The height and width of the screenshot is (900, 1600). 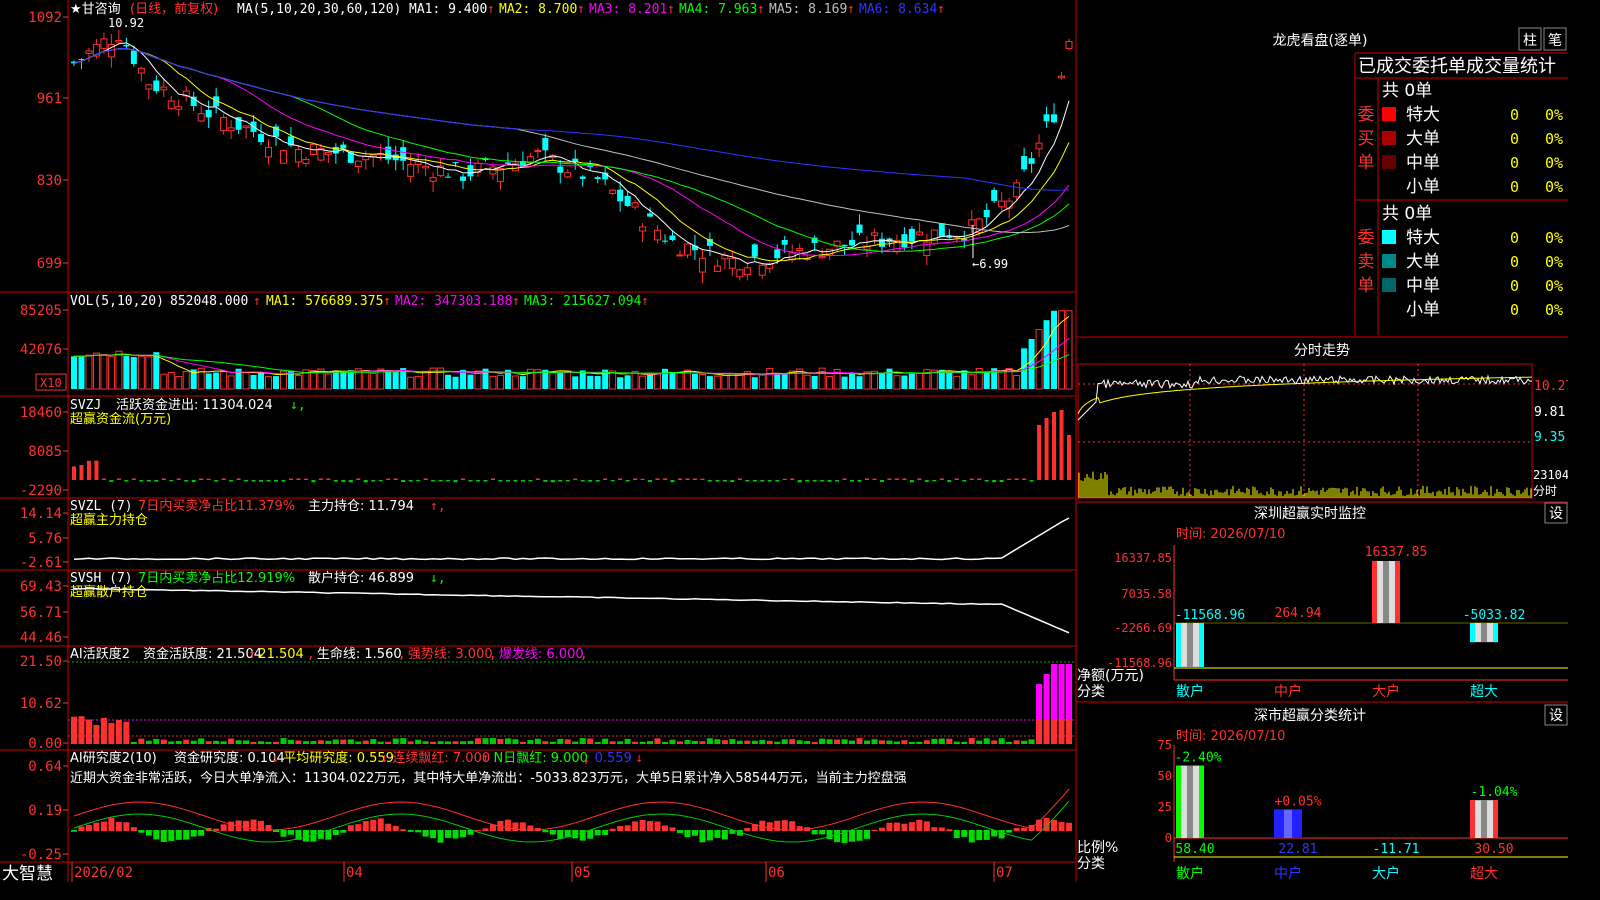 What do you see at coordinates (1143, 628) in the screenshot?
I see `monitor-tick: -2266.69` at bounding box center [1143, 628].